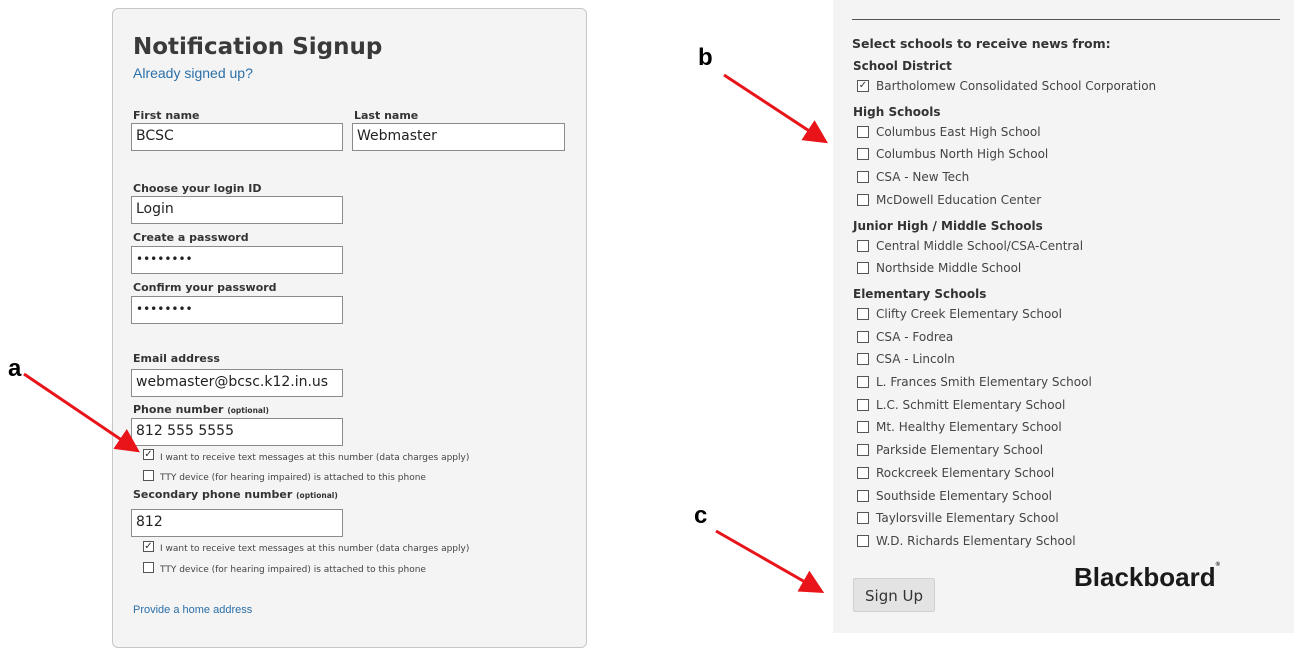  I want to click on arrow-b, so click(776, 108).